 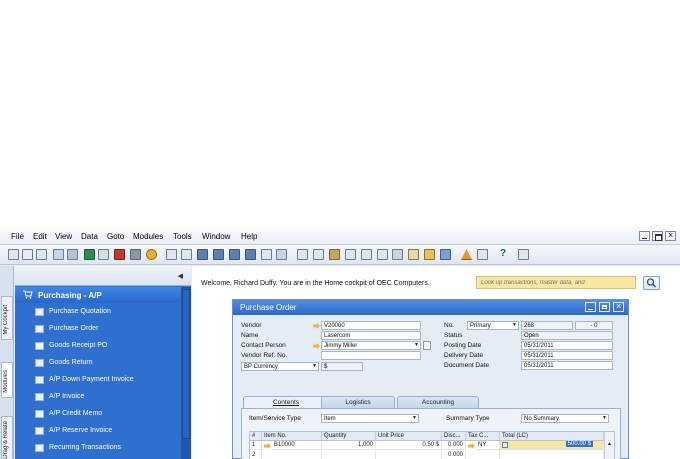 What do you see at coordinates (371, 325) in the screenshot?
I see `vendor-field: V20000` at bounding box center [371, 325].